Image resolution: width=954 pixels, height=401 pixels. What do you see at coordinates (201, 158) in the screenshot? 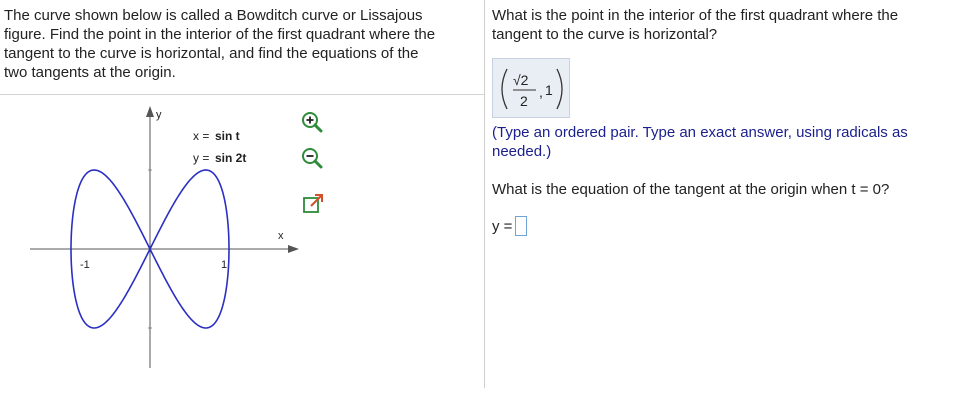
I see `equation-y-lhs: y =` at bounding box center [201, 158].